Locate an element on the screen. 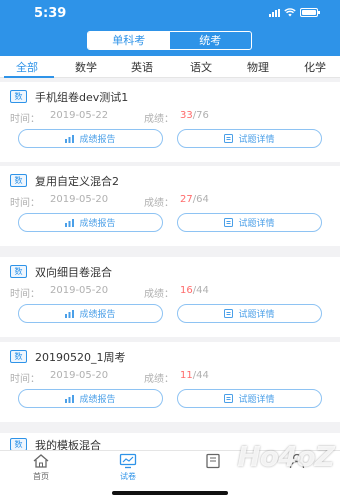  status-icons is located at coordinates (294, 12).